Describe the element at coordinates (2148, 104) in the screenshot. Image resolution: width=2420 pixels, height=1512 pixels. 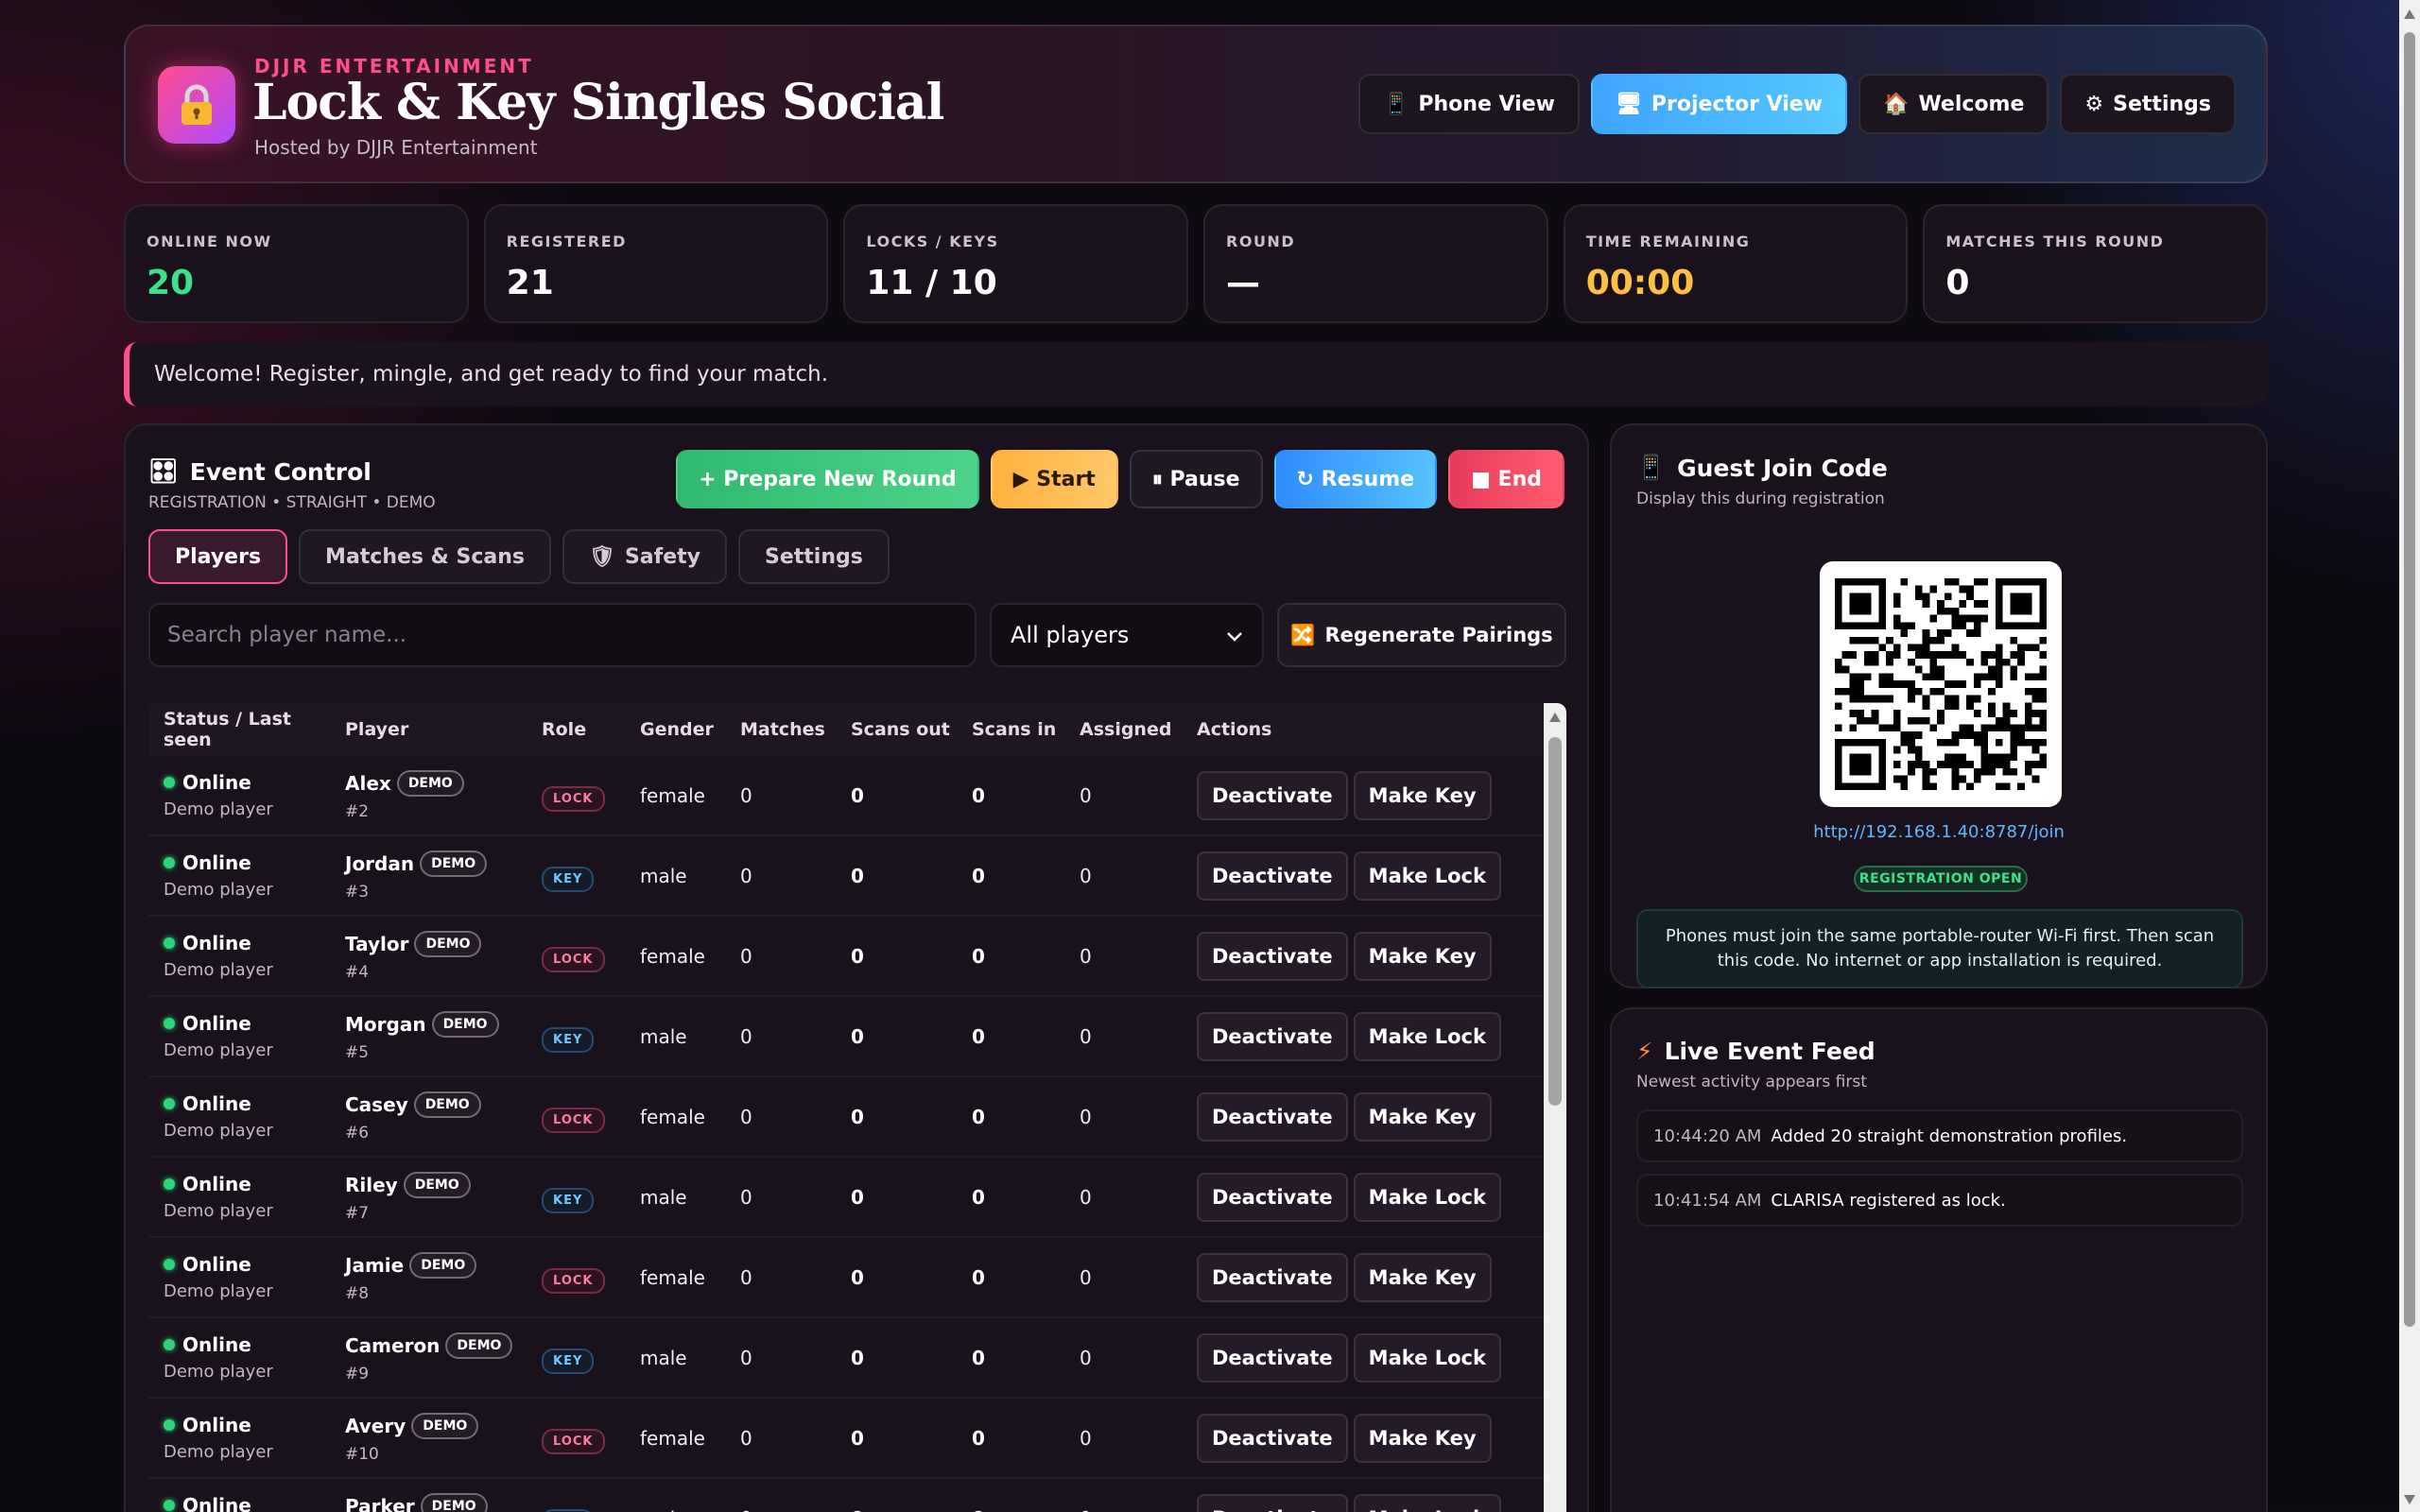
I see `settings-button: ⚙ Settings` at that location.